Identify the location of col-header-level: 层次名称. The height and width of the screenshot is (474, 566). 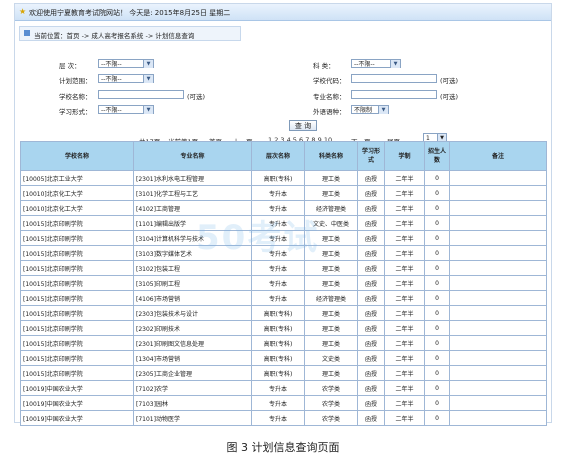
(278, 156).